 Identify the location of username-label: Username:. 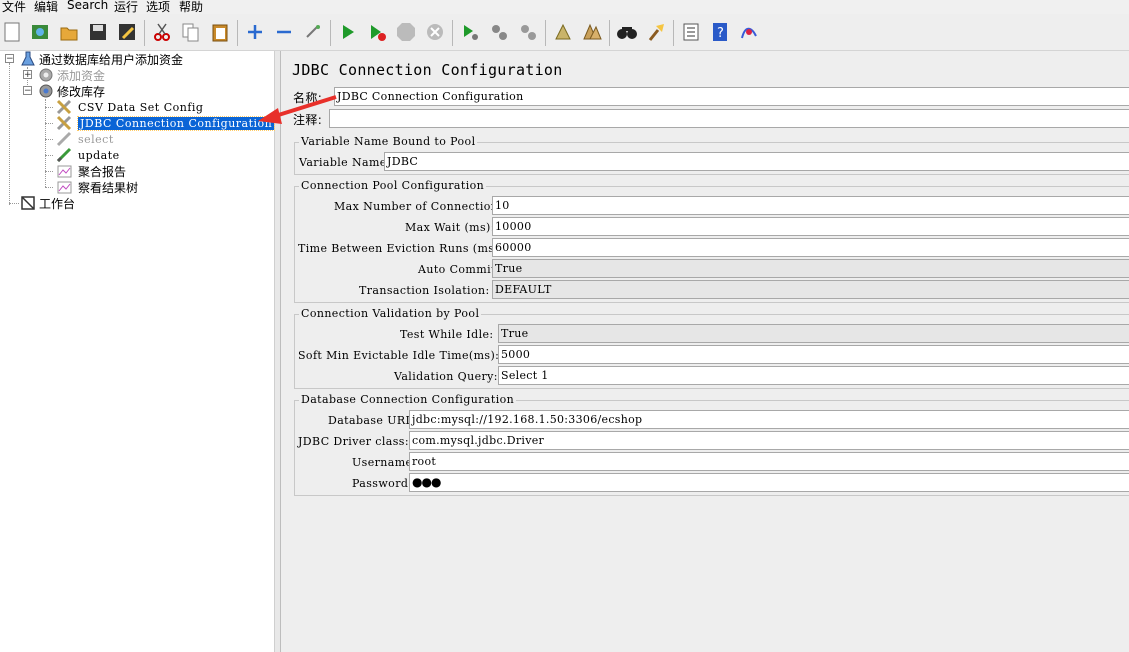
(384, 462).